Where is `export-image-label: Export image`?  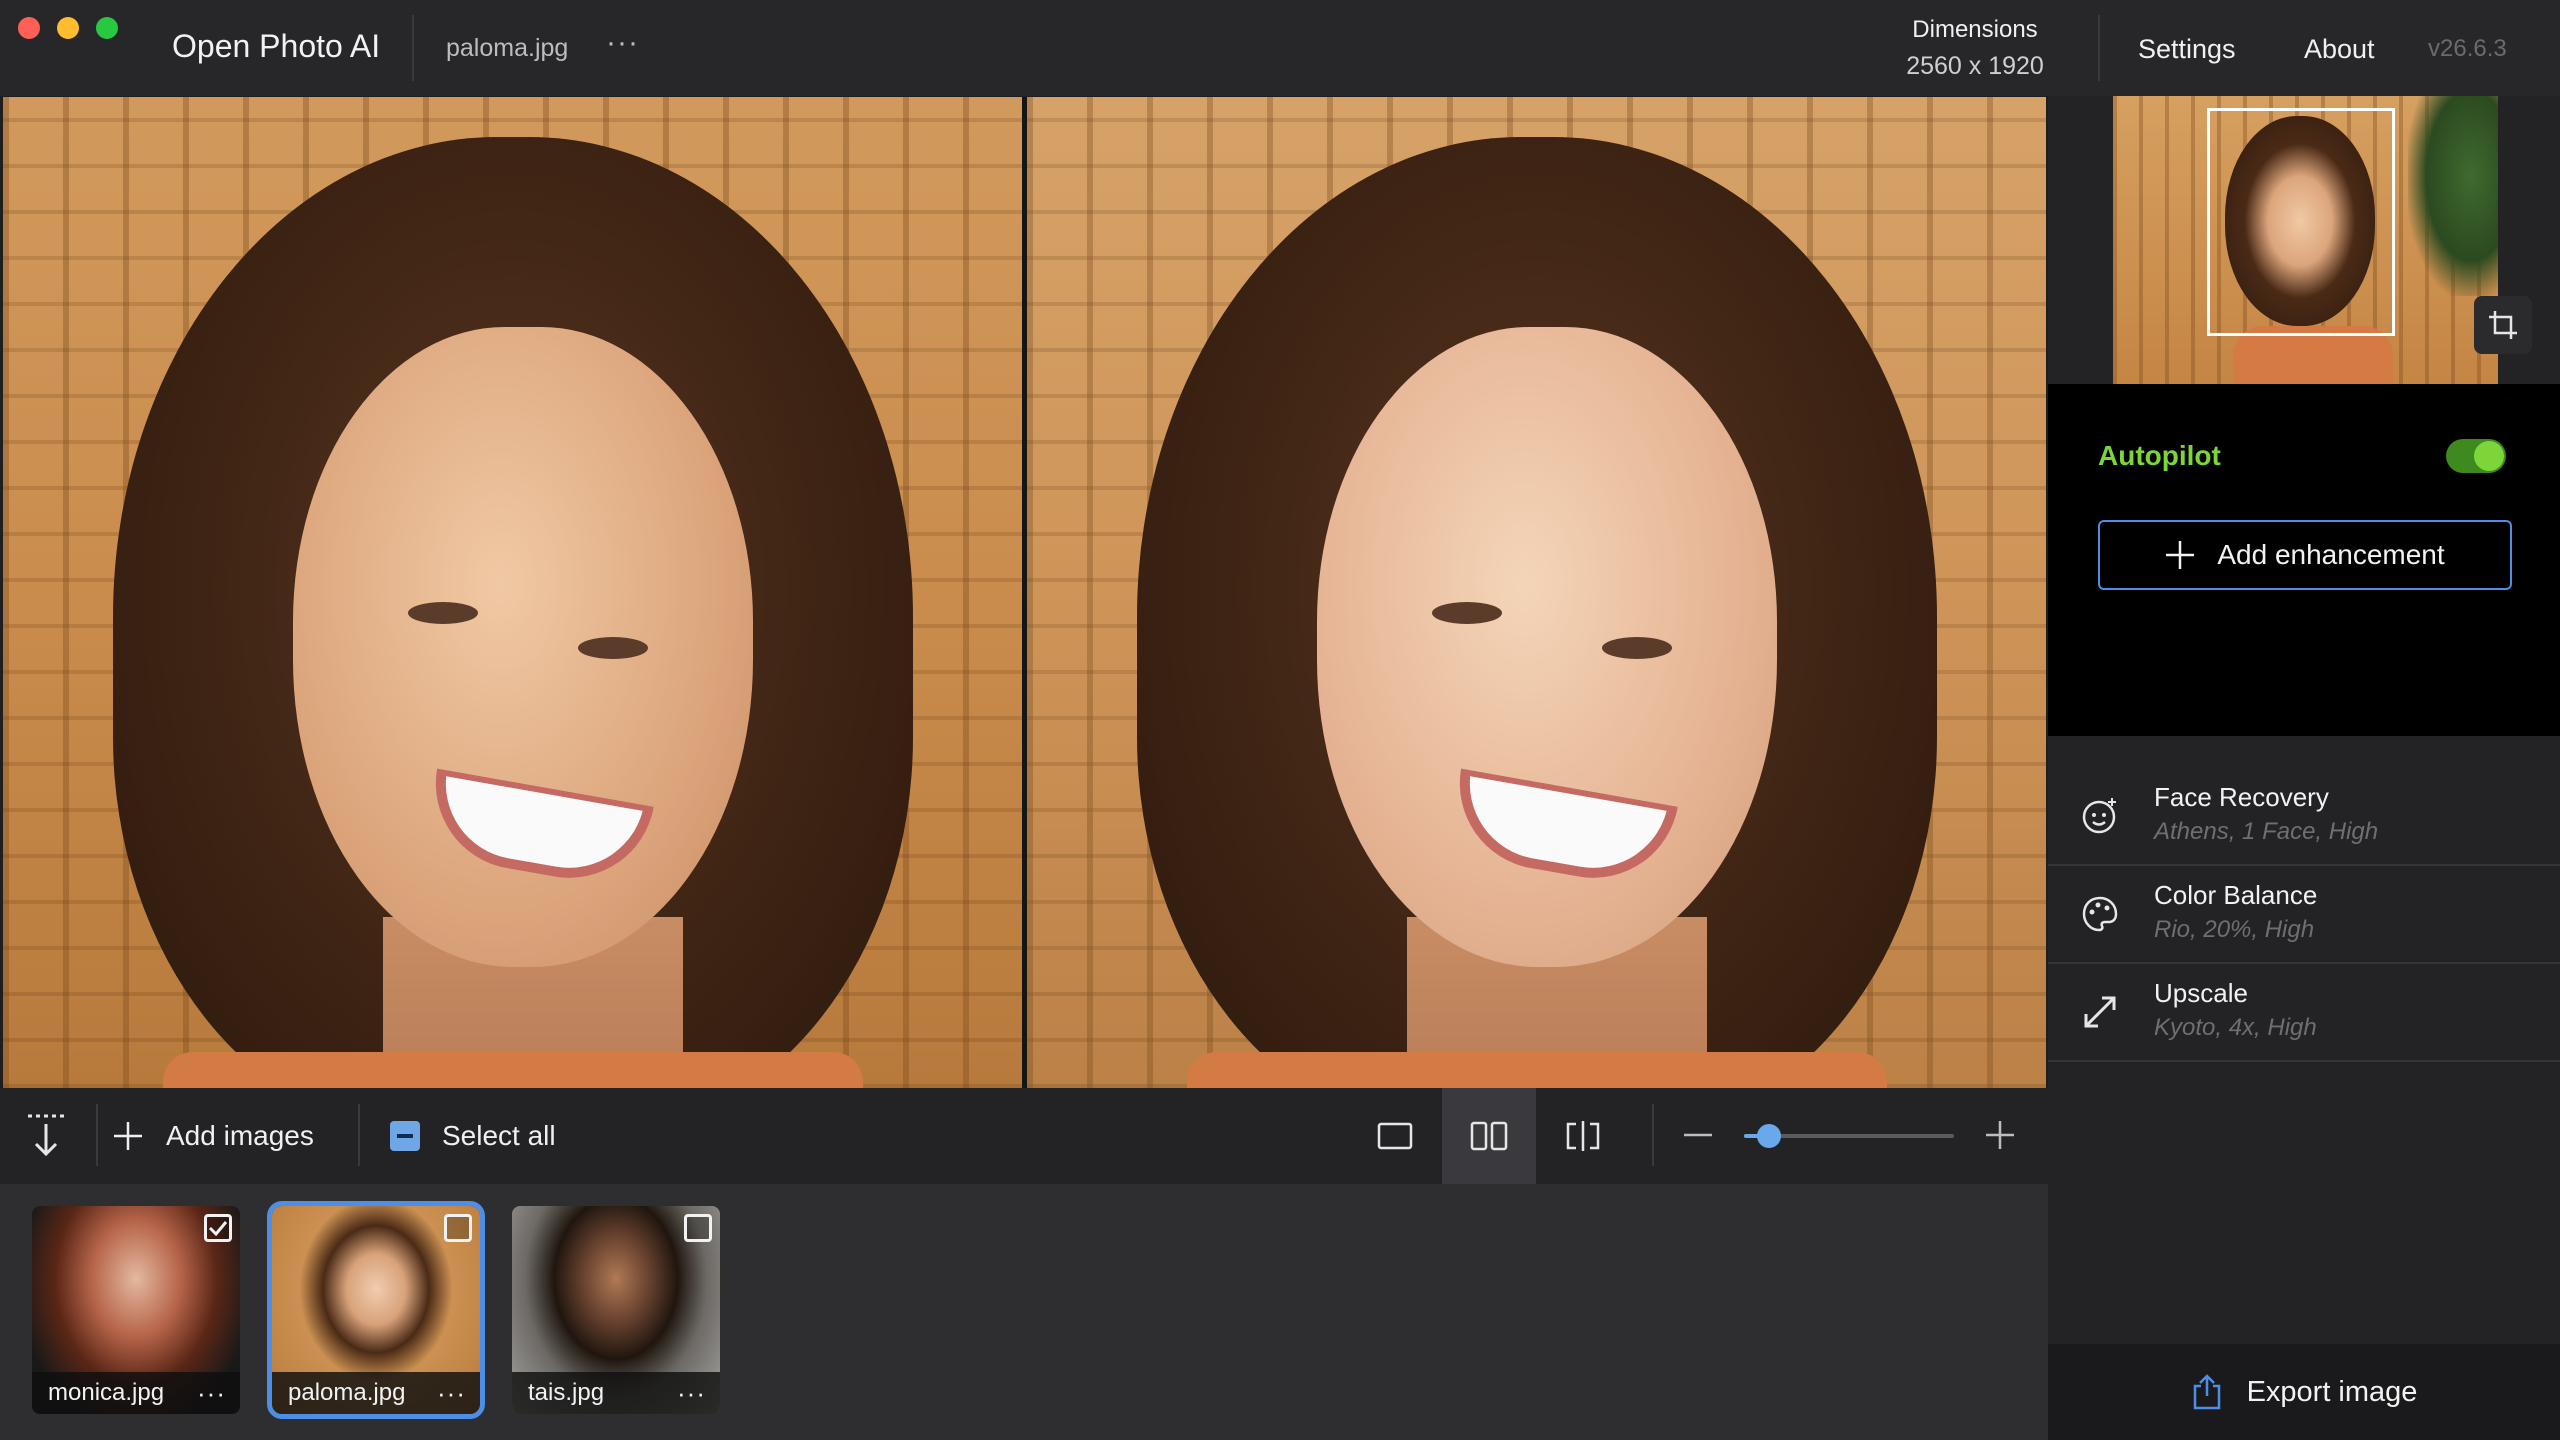
export-image-label: Export image is located at coordinates (2332, 1391).